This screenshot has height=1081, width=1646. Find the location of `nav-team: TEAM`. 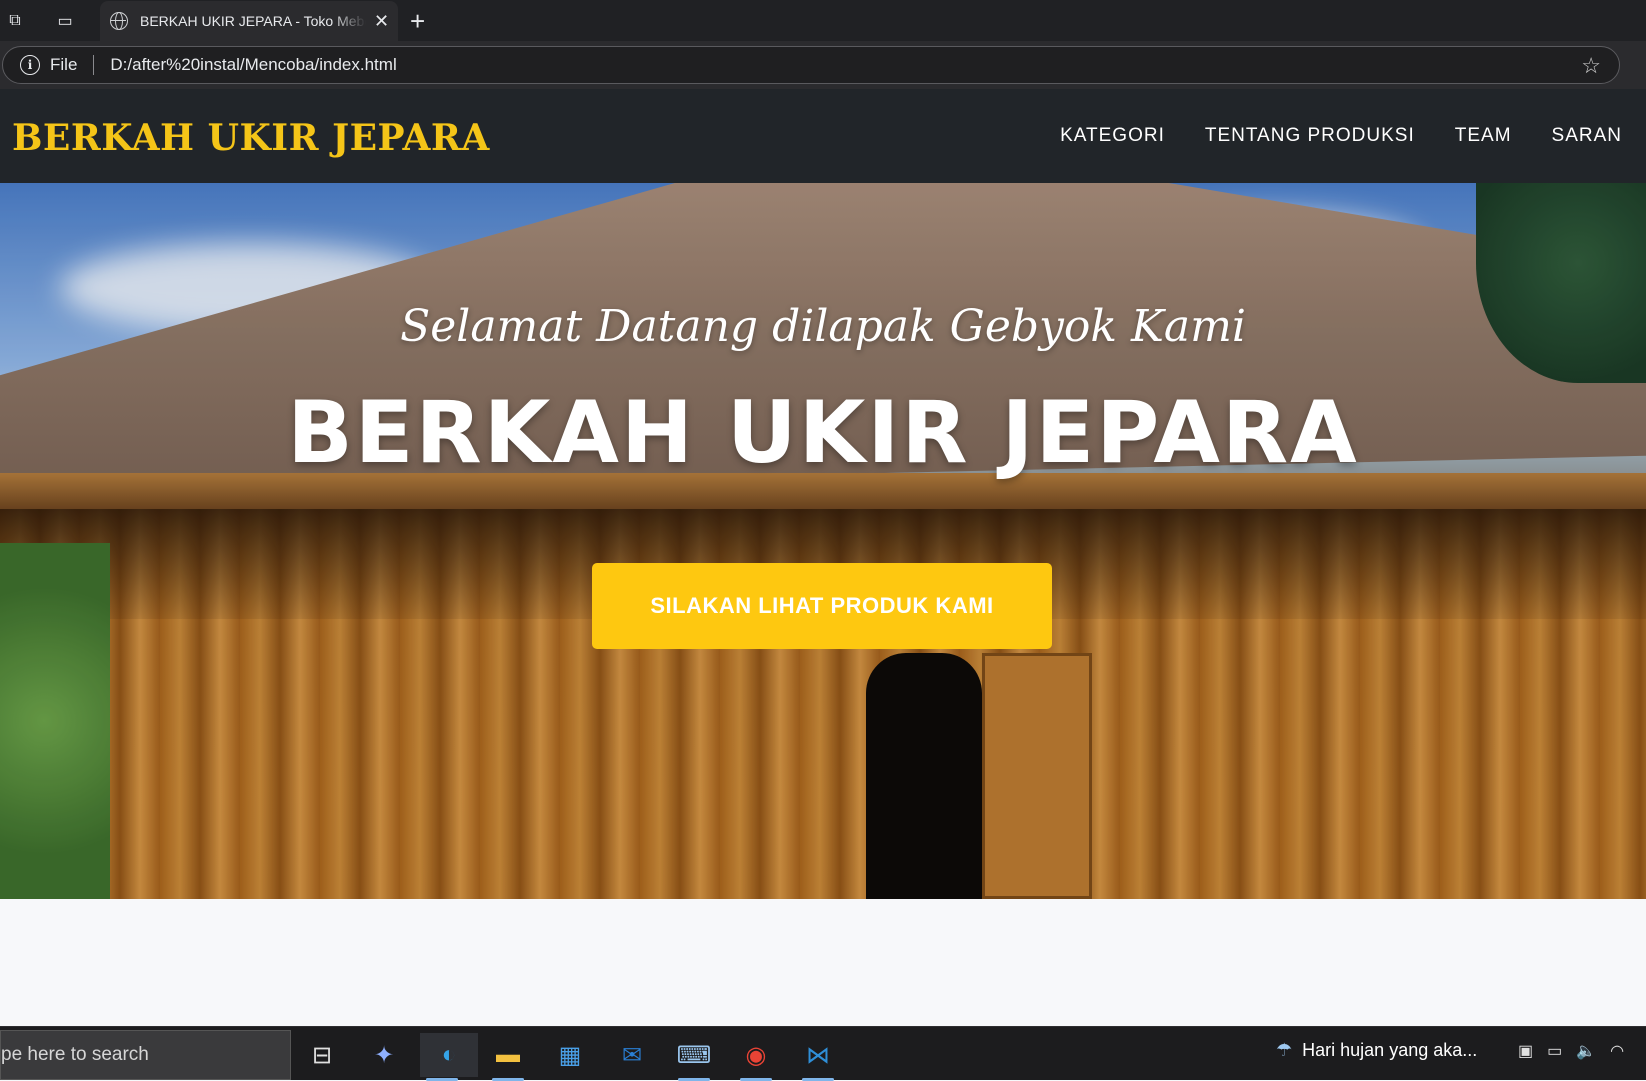

nav-team: TEAM is located at coordinates (1483, 136).